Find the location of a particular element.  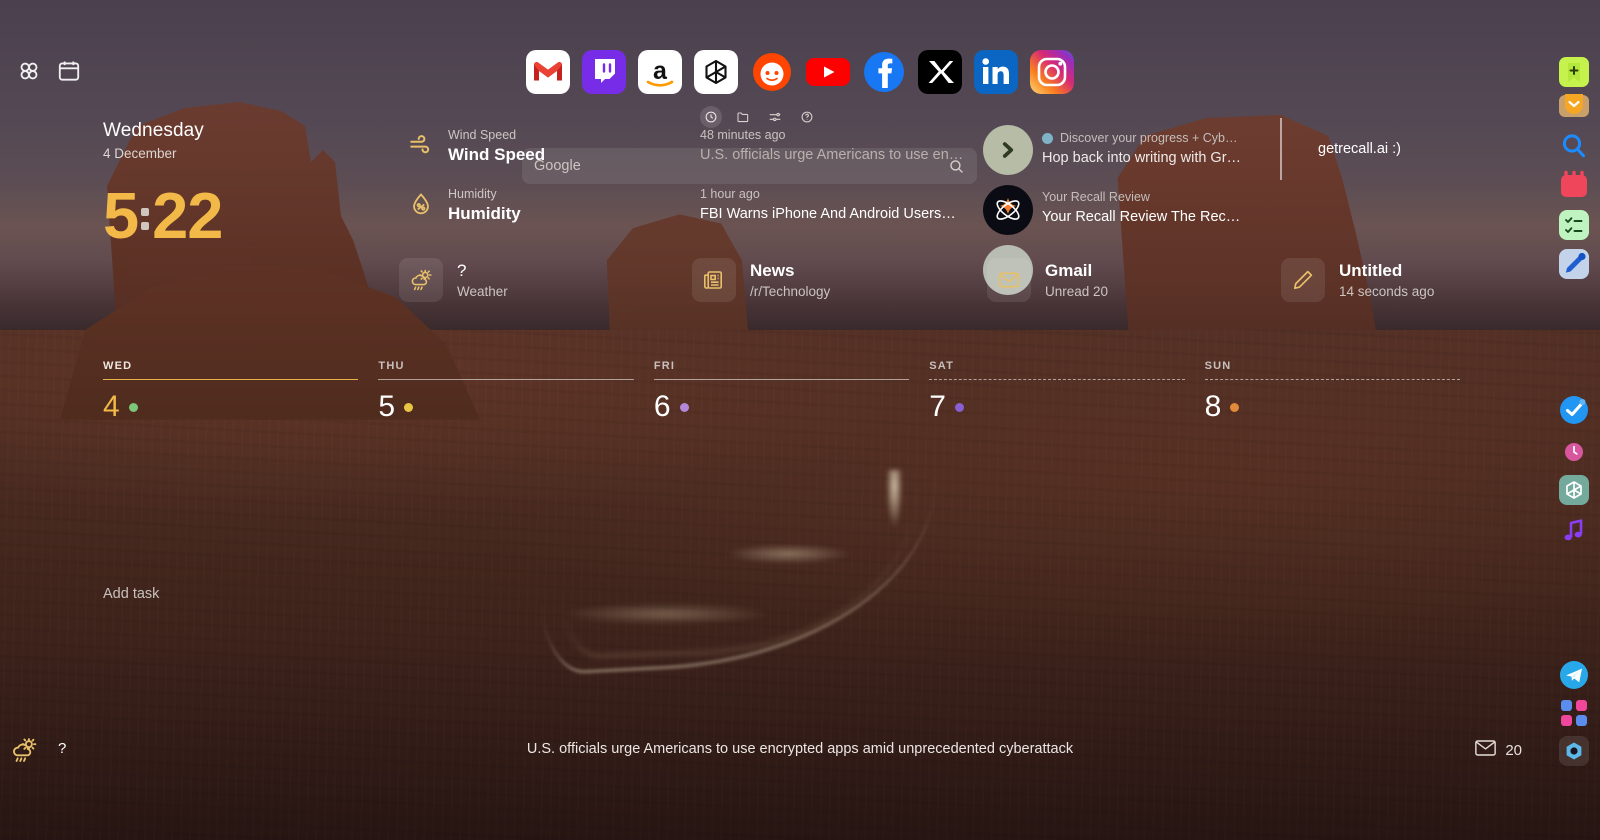

calendar-red-icon is located at coordinates (1574, 183).